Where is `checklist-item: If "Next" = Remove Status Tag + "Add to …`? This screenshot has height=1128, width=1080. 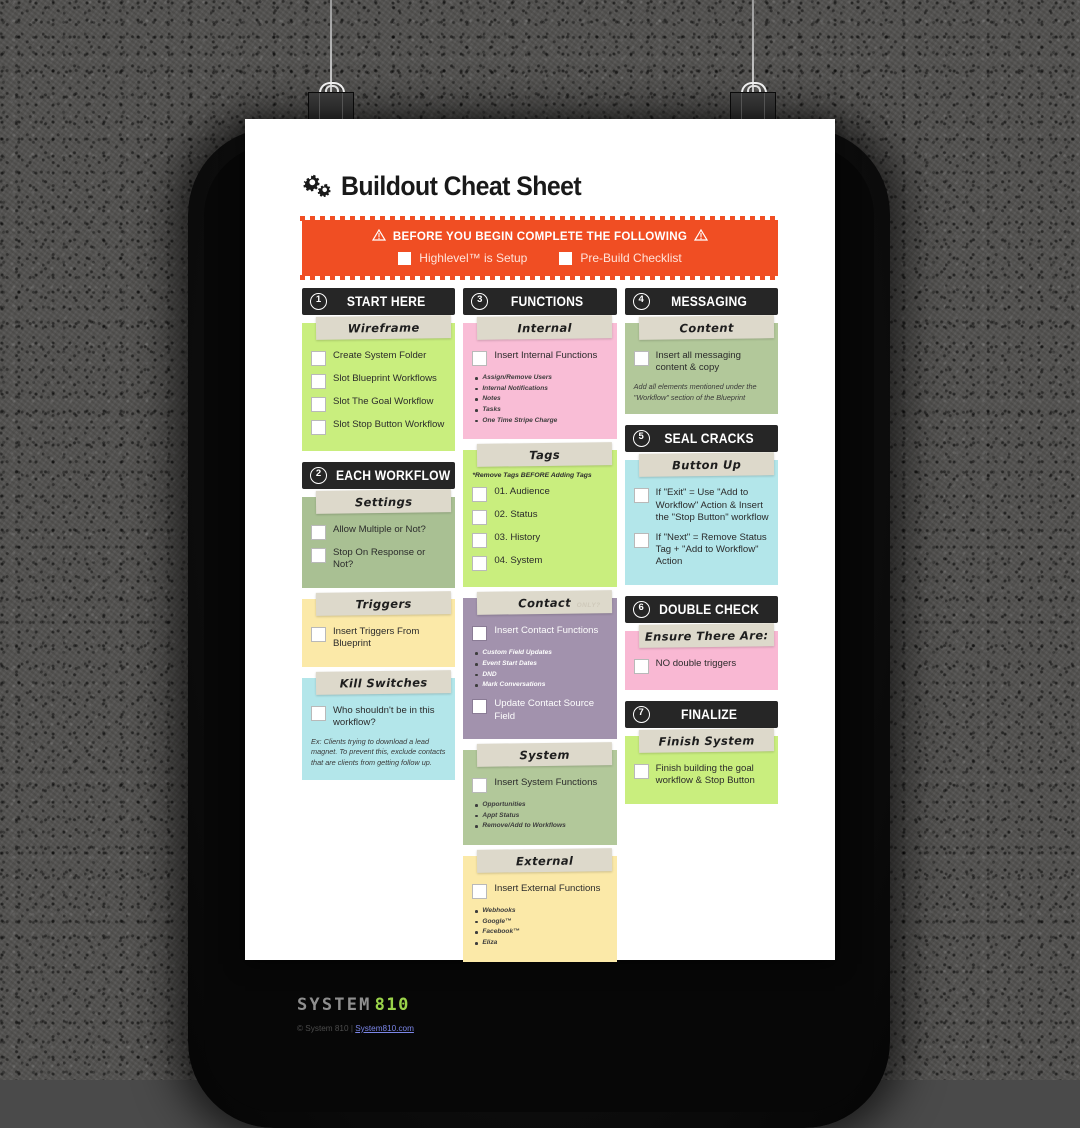
checklist-item: If "Next" = Remove Status Tag + "Add to … is located at coordinates (701, 550).